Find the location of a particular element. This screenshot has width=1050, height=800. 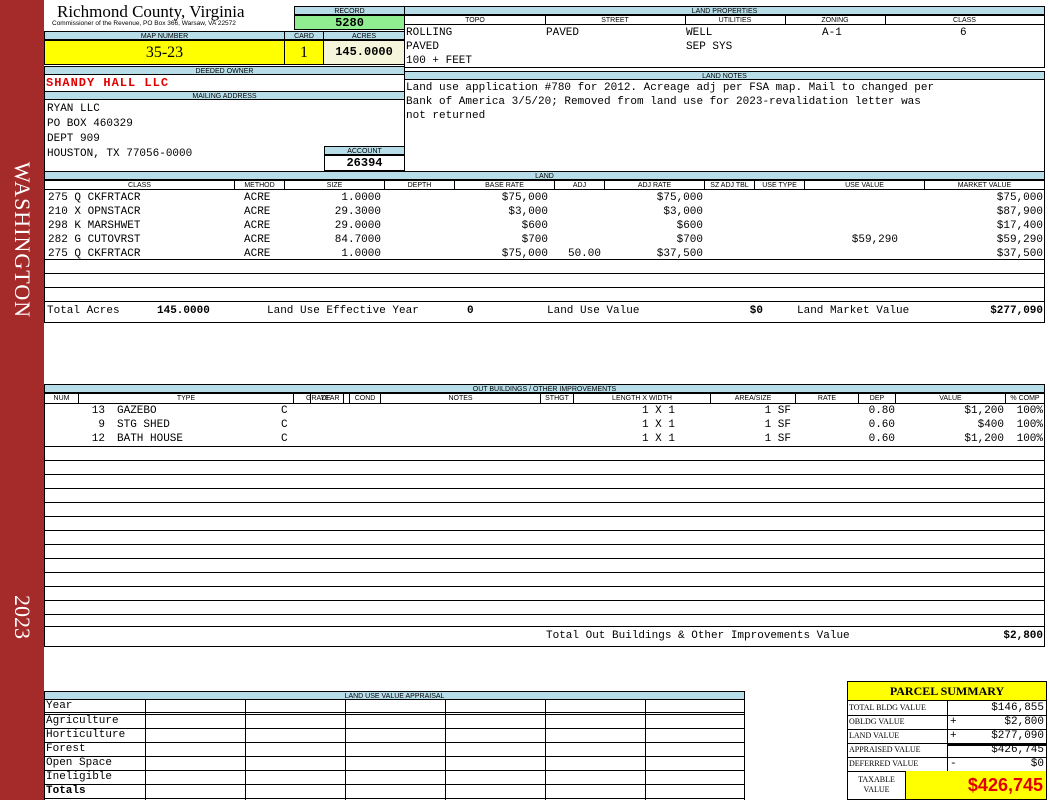

col-pct-comp: % COMP is located at coordinates (1025, 398).